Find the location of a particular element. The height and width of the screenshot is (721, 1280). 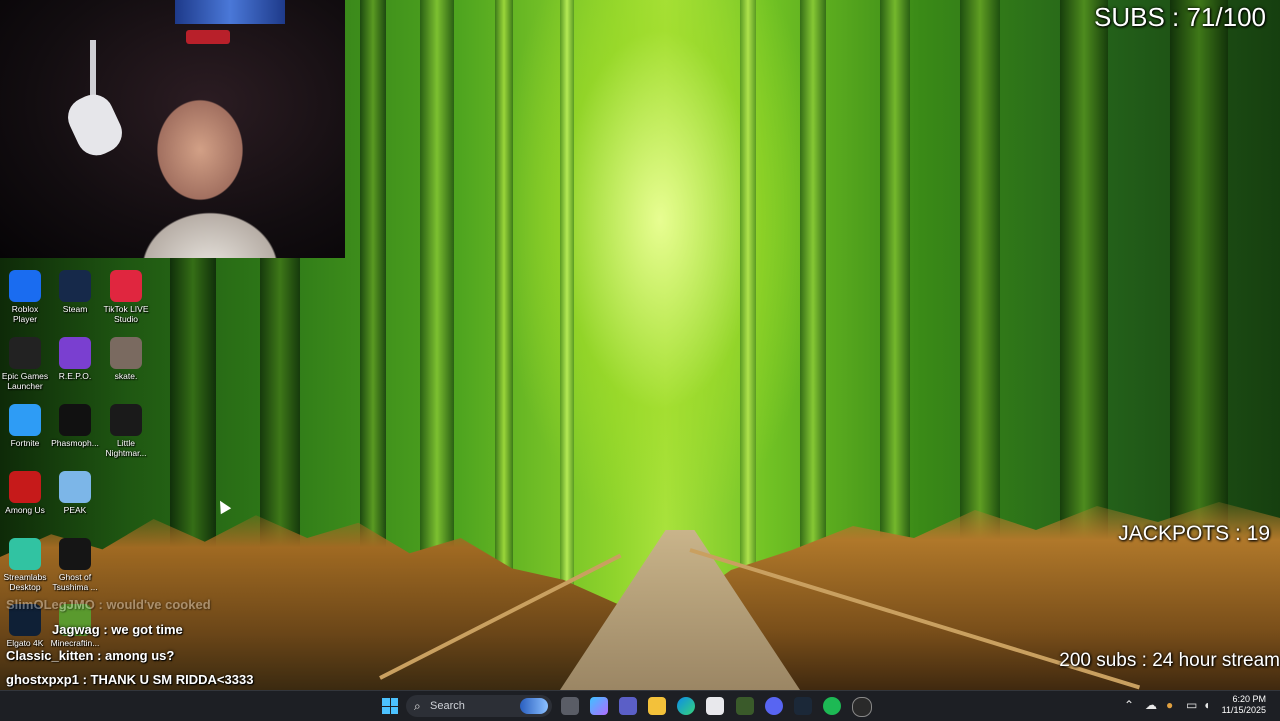

taskbar-clock: 6:20 PM 11/15/2025 is located at coordinates (1244, 705).